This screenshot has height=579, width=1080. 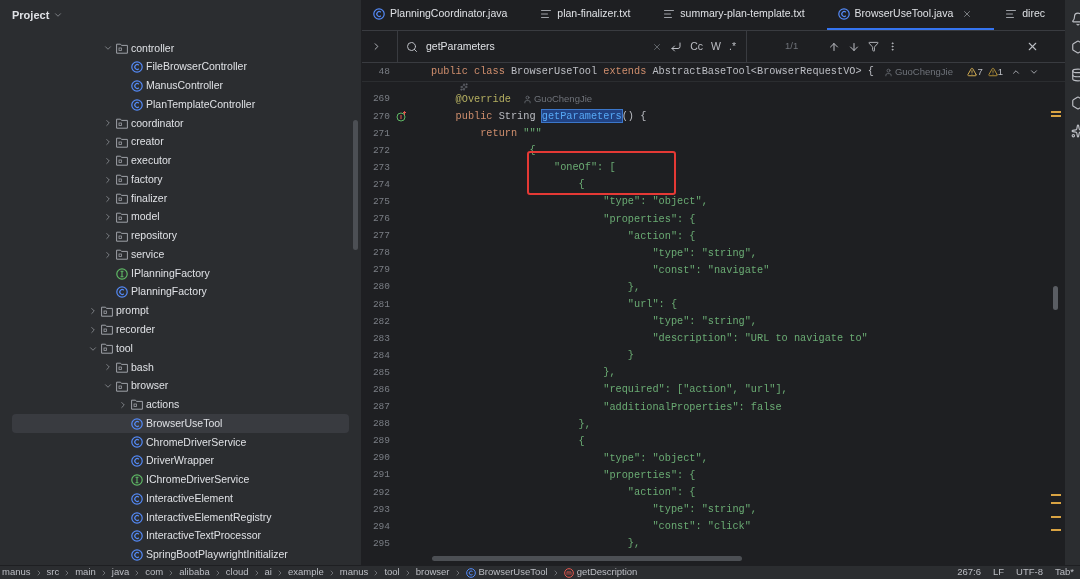 What do you see at coordinates (180, 142) in the screenshot?
I see `tree-item: creator` at bounding box center [180, 142].